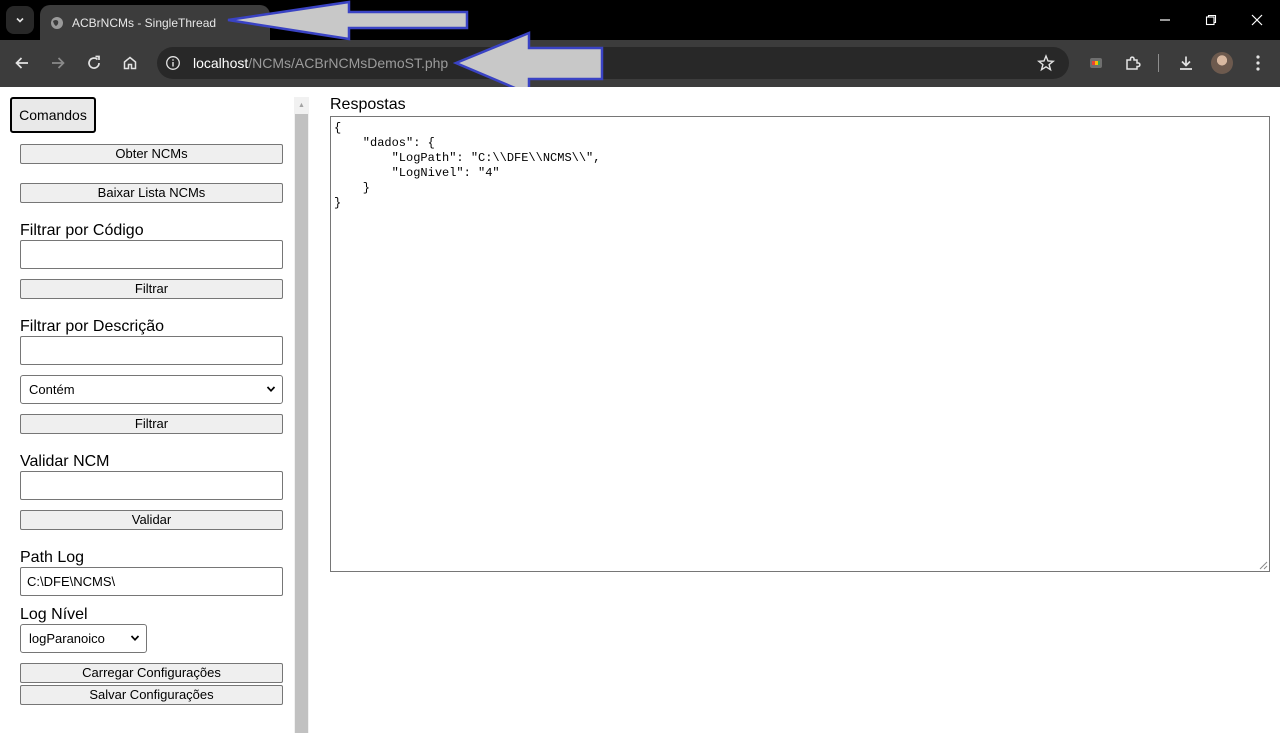 The width and height of the screenshot is (1280, 733). What do you see at coordinates (65, 461) in the screenshot?
I see `validar-ncm-label: Validar NCM` at bounding box center [65, 461].